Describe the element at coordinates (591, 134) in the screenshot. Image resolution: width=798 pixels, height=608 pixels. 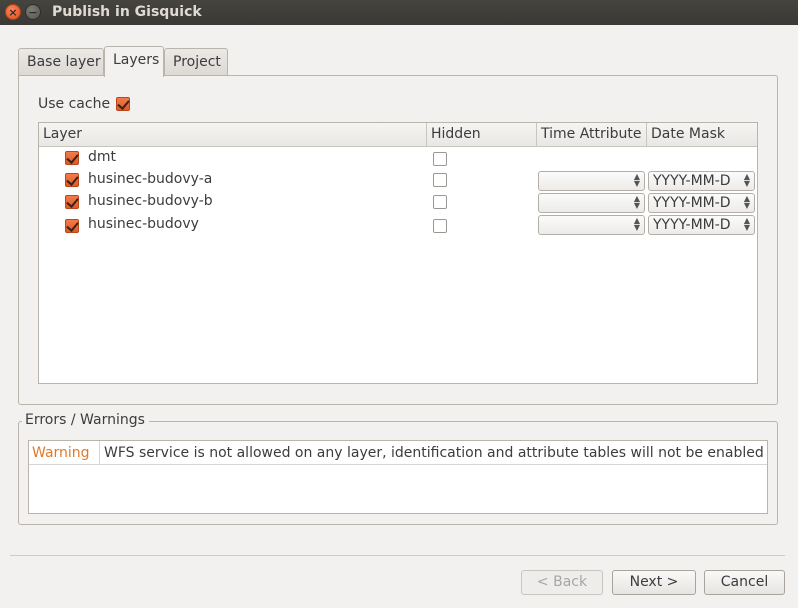
I see `column-time-attribute: Time Attribute` at that location.